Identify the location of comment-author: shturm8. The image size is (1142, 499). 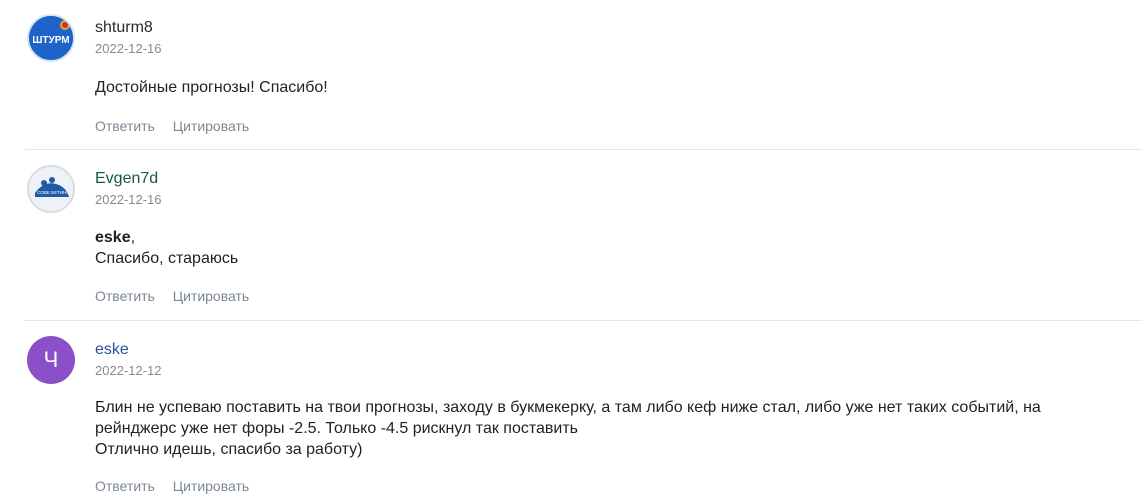
(124, 28).